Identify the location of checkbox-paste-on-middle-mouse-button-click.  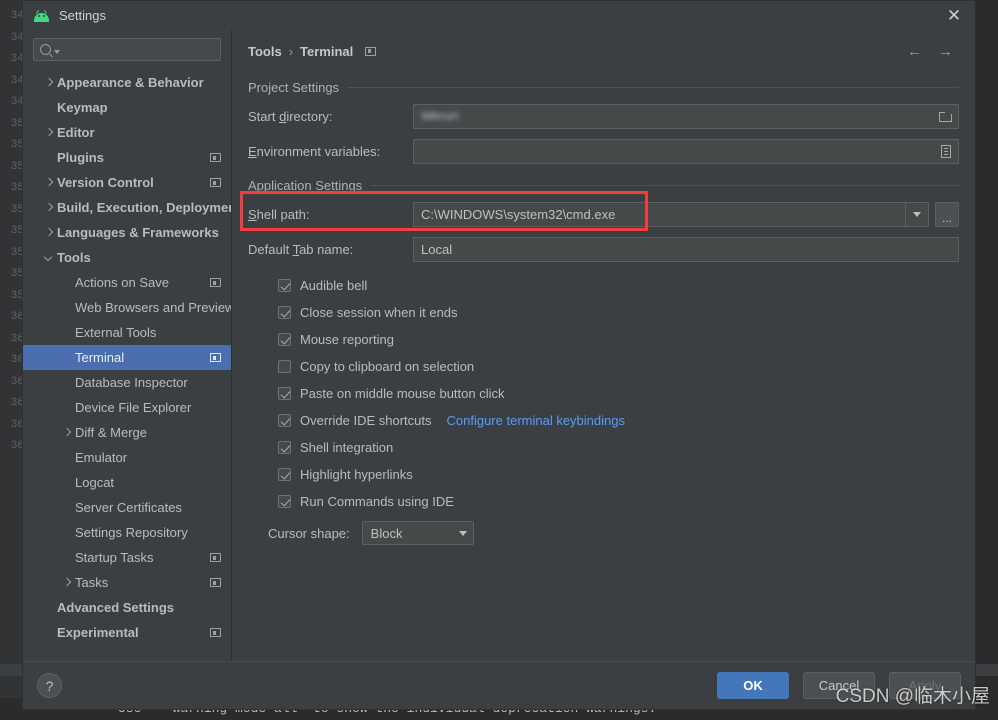
(284, 393).